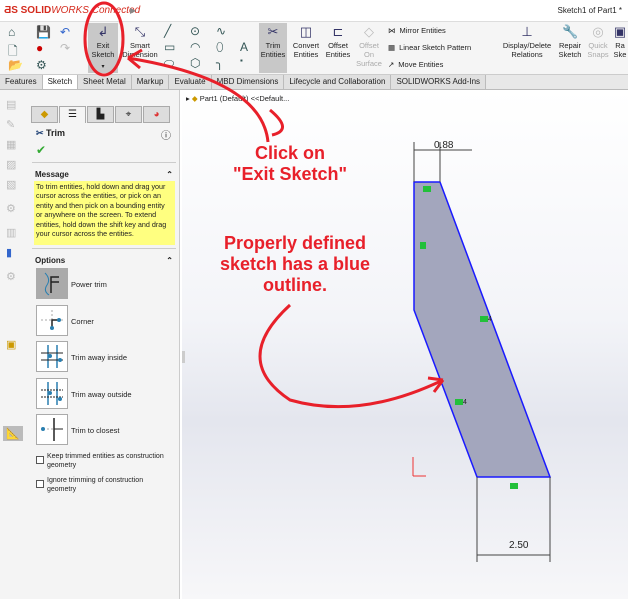 The image size is (628, 599). I want to click on tab-mbd-dimensions: MBD Dimensions, so click(248, 82).